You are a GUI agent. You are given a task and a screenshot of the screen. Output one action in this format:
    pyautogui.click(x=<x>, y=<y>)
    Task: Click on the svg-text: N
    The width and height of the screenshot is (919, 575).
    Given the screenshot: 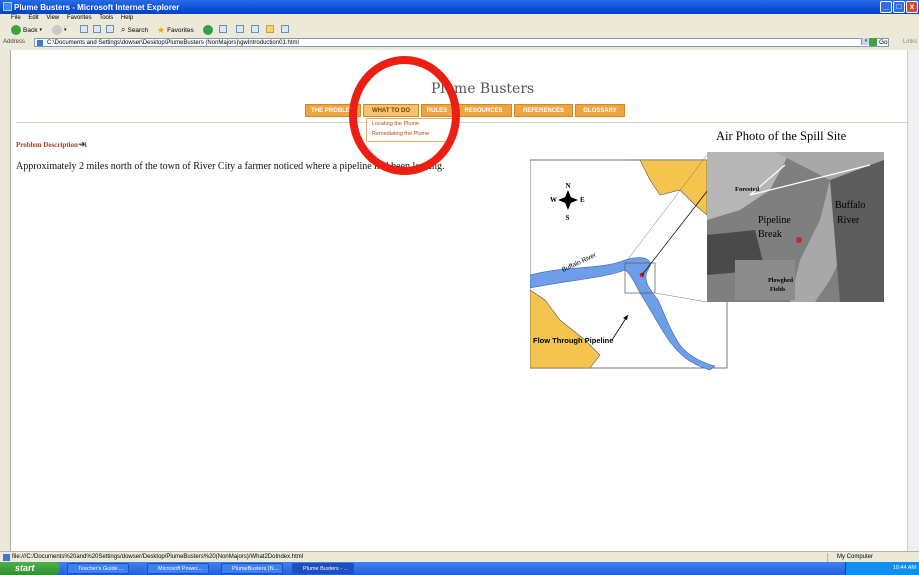 What is the action you would take?
    pyautogui.click(x=568, y=186)
    